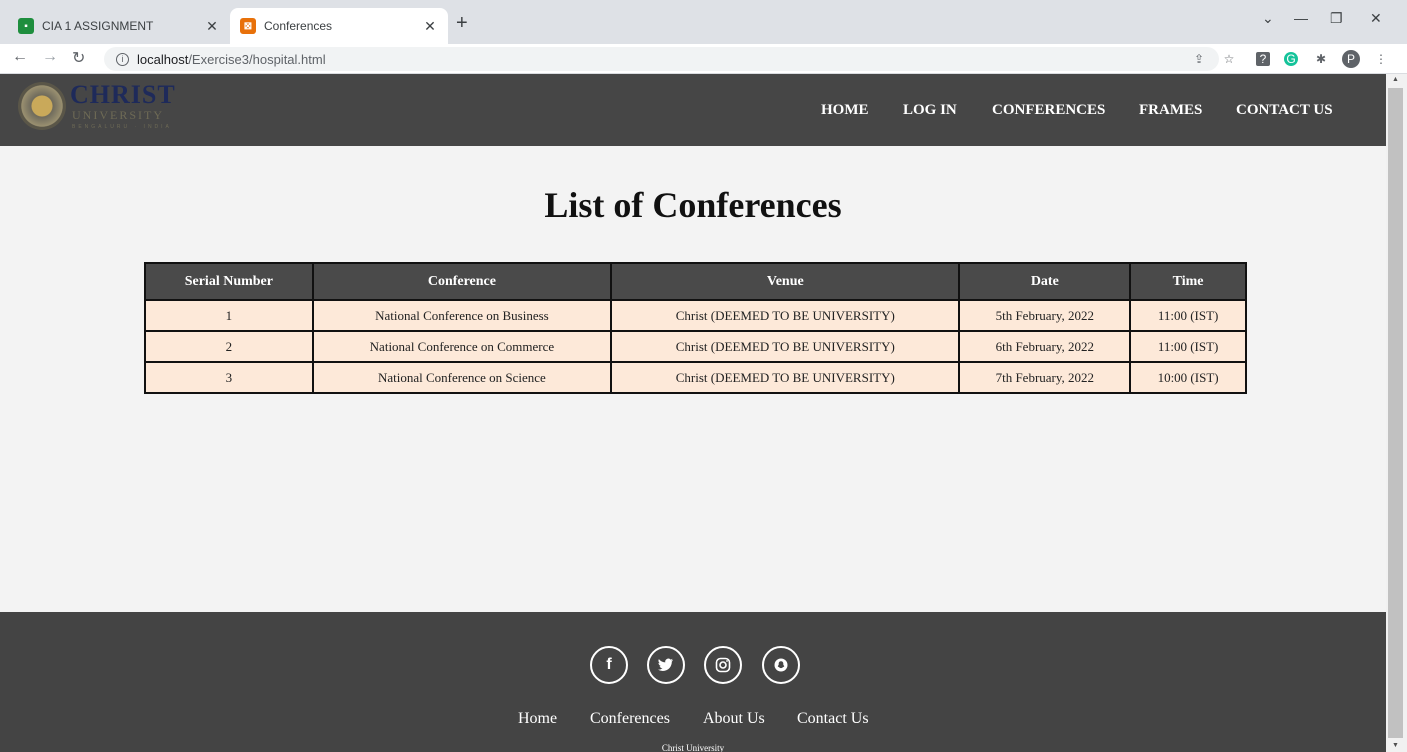 The height and width of the screenshot is (752, 1407). Describe the element at coordinates (122, 59) in the screenshot. I see `info-icon: i` at that location.